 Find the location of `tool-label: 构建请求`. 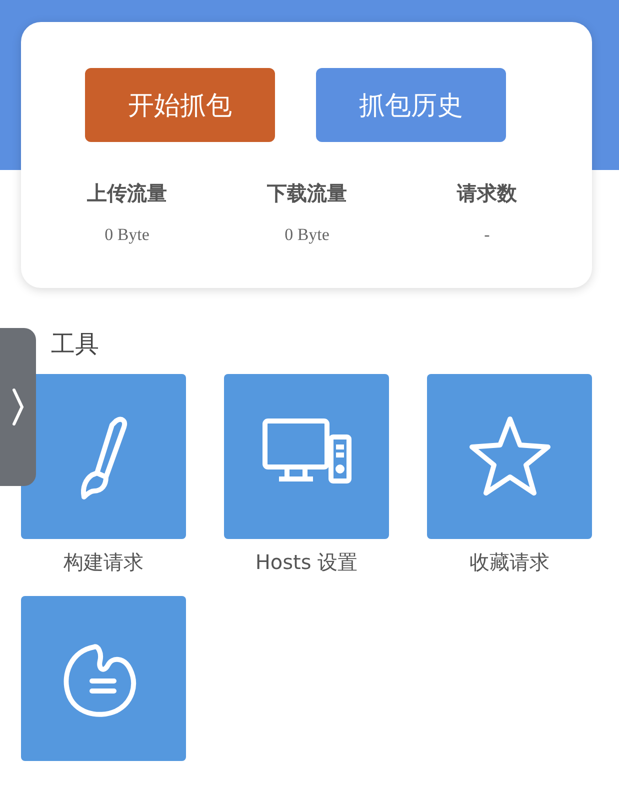

tool-label: 构建请求 is located at coordinates (104, 562).